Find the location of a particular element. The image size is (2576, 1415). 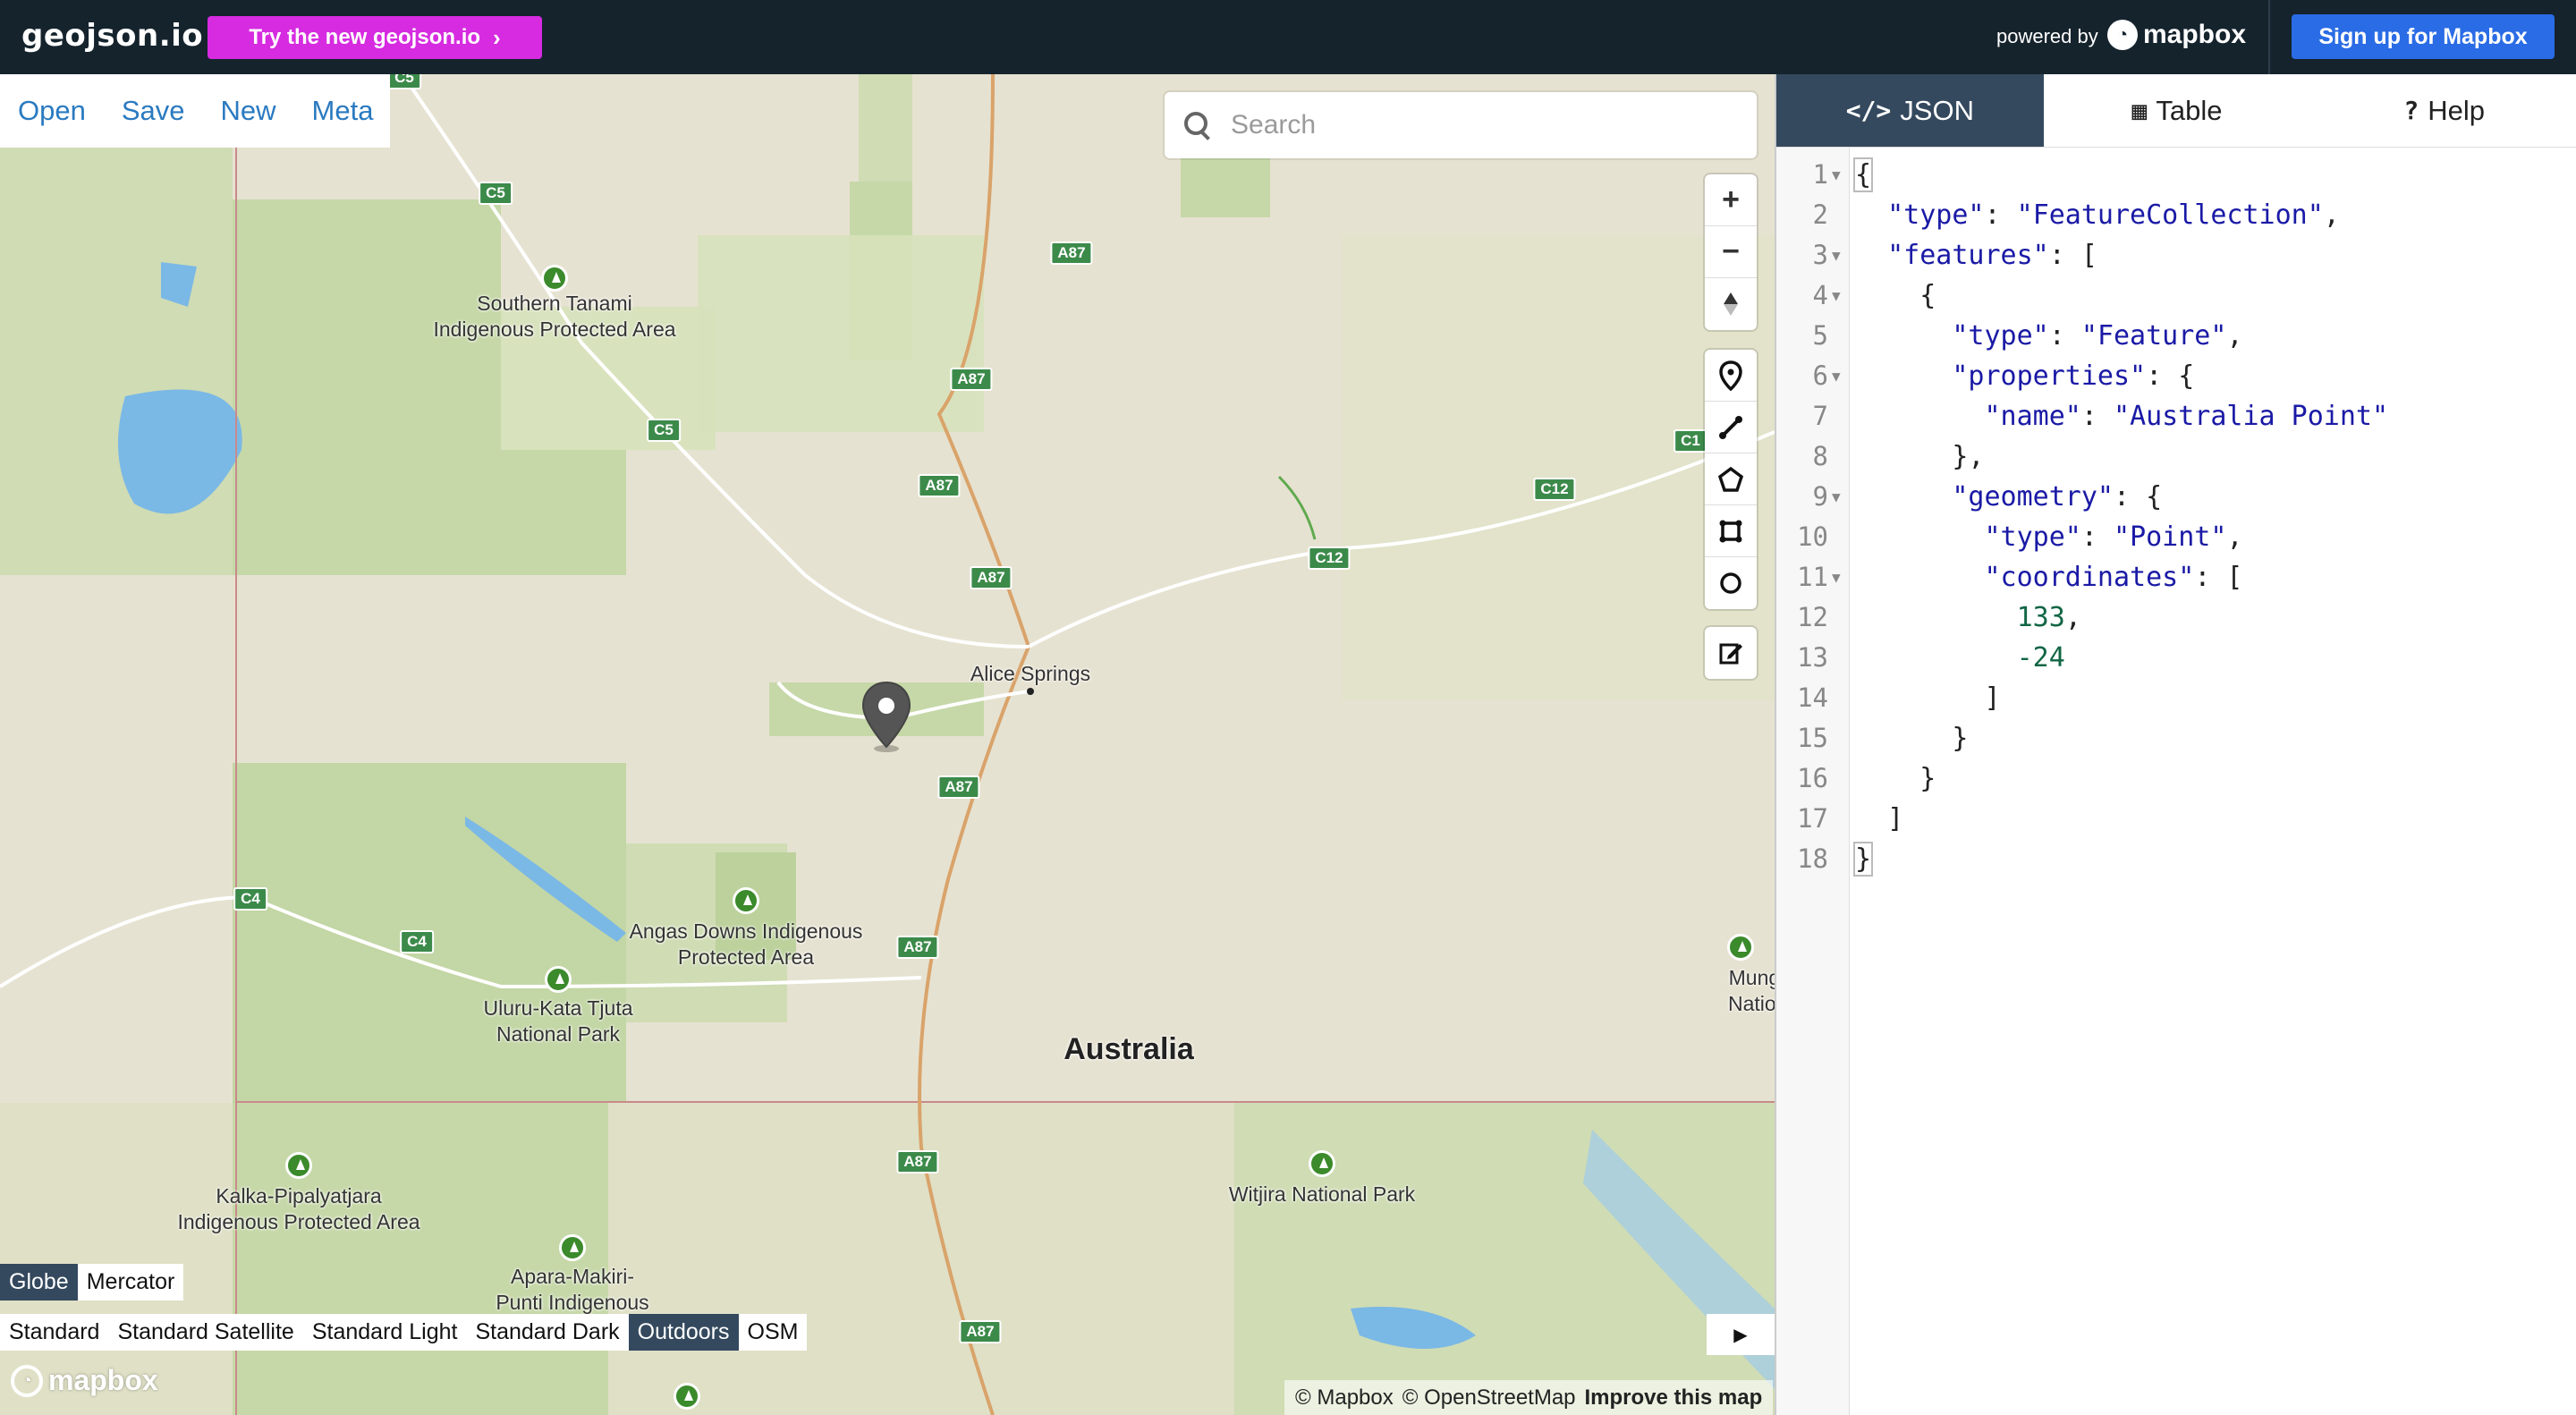

code-icon: </> is located at coordinates (1868, 111).